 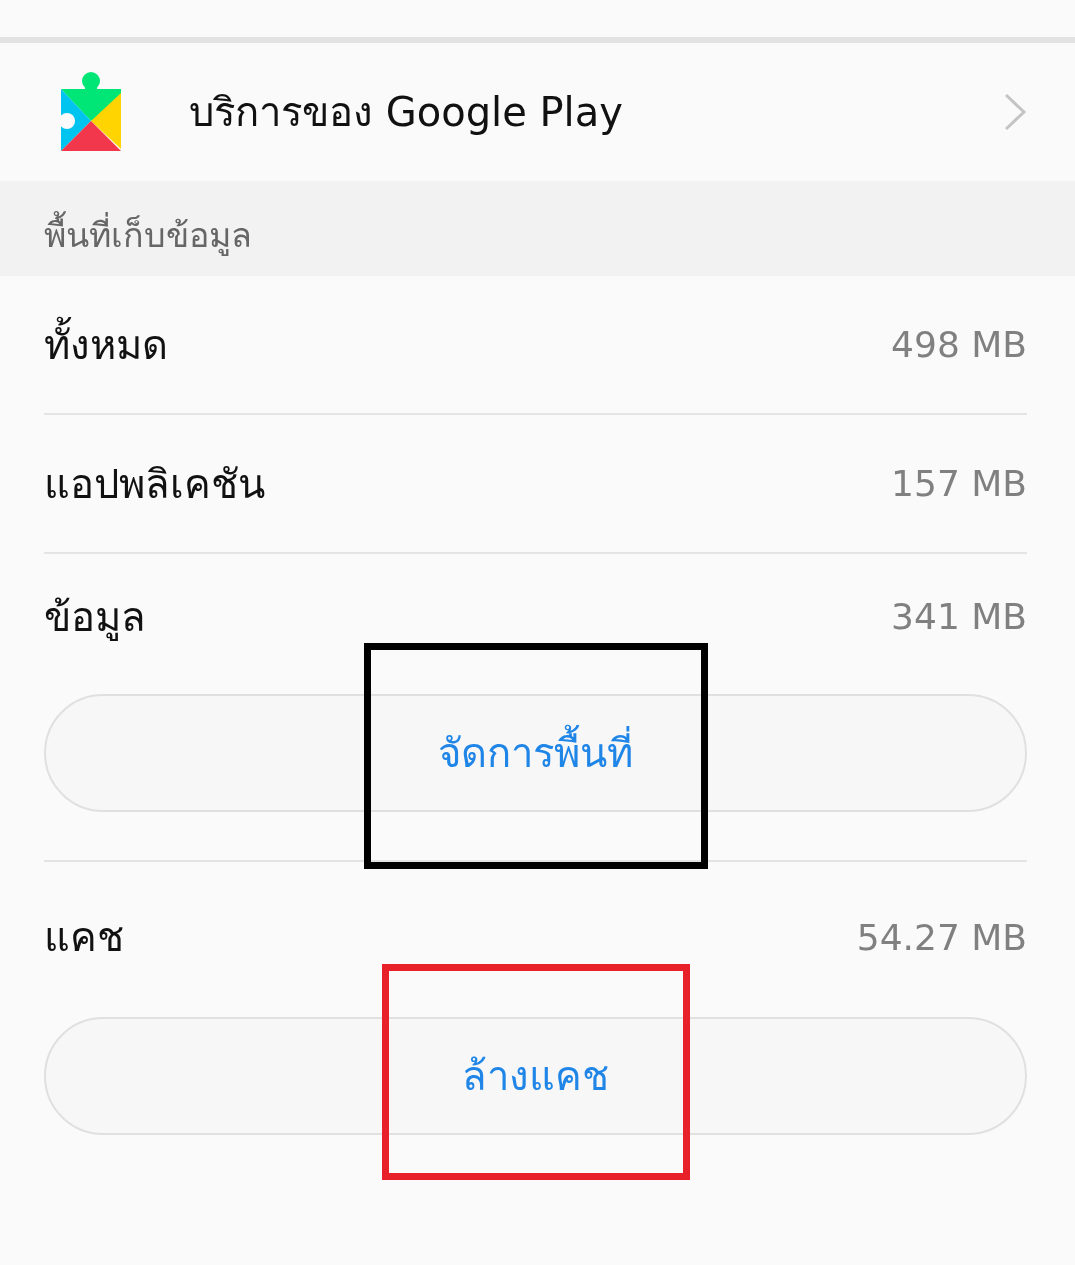 What do you see at coordinates (84, 937) in the screenshot?
I see `storage-label: แคช` at bounding box center [84, 937].